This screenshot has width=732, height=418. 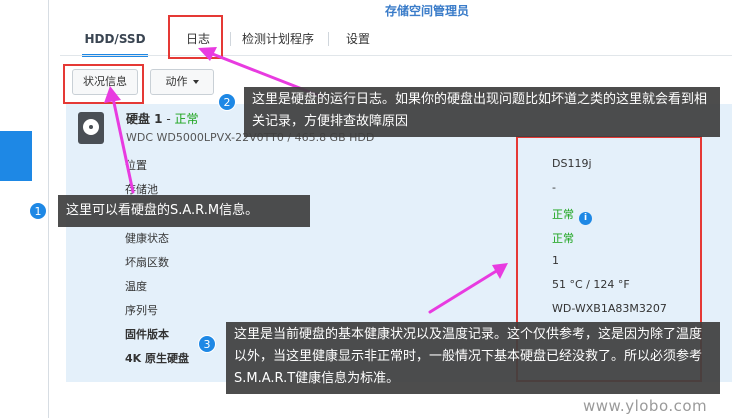 What do you see at coordinates (147, 334) in the screenshot?
I see `row-label-firmware: 固件版本` at bounding box center [147, 334].